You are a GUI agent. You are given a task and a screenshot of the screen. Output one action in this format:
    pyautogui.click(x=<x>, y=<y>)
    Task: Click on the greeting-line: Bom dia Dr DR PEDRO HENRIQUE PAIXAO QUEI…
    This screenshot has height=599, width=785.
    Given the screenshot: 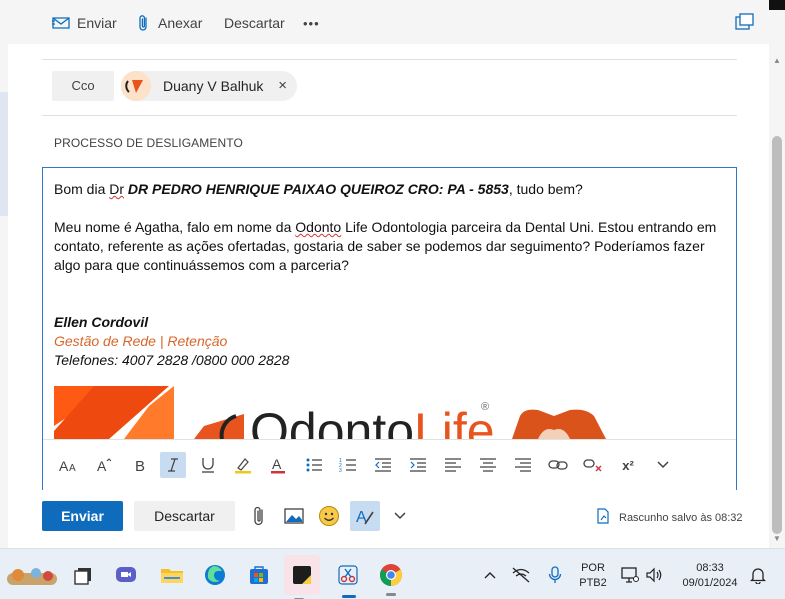 What is the action you would take?
    pyautogui.click(x=389, y=189)
    